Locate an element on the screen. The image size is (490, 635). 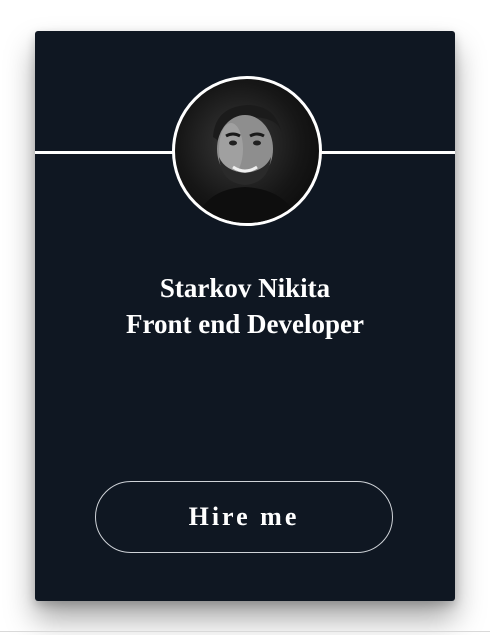
profile-role: Front end Developer is located at coordinates (245, 324).